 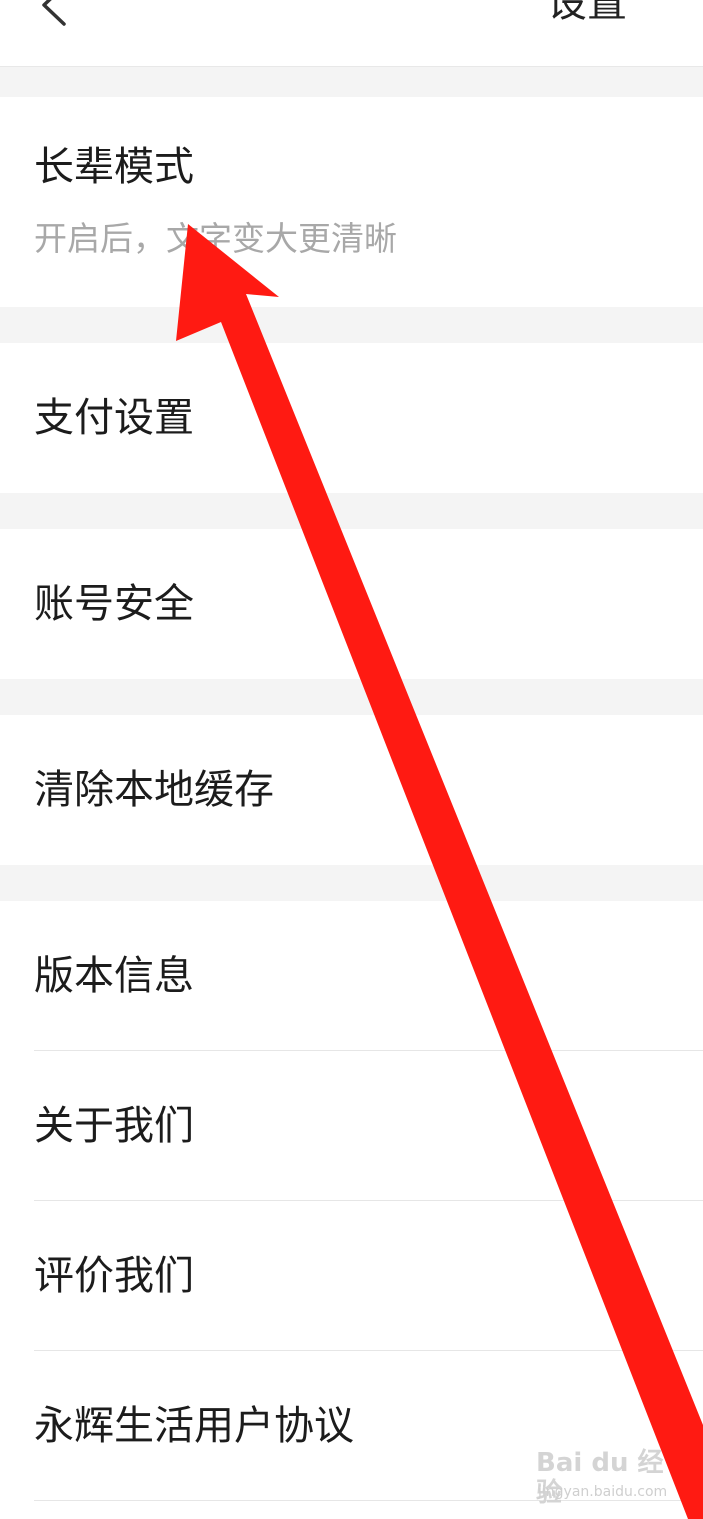 I want to click on settings-item-account-security: 账号安全, so click(x=351, y=604).